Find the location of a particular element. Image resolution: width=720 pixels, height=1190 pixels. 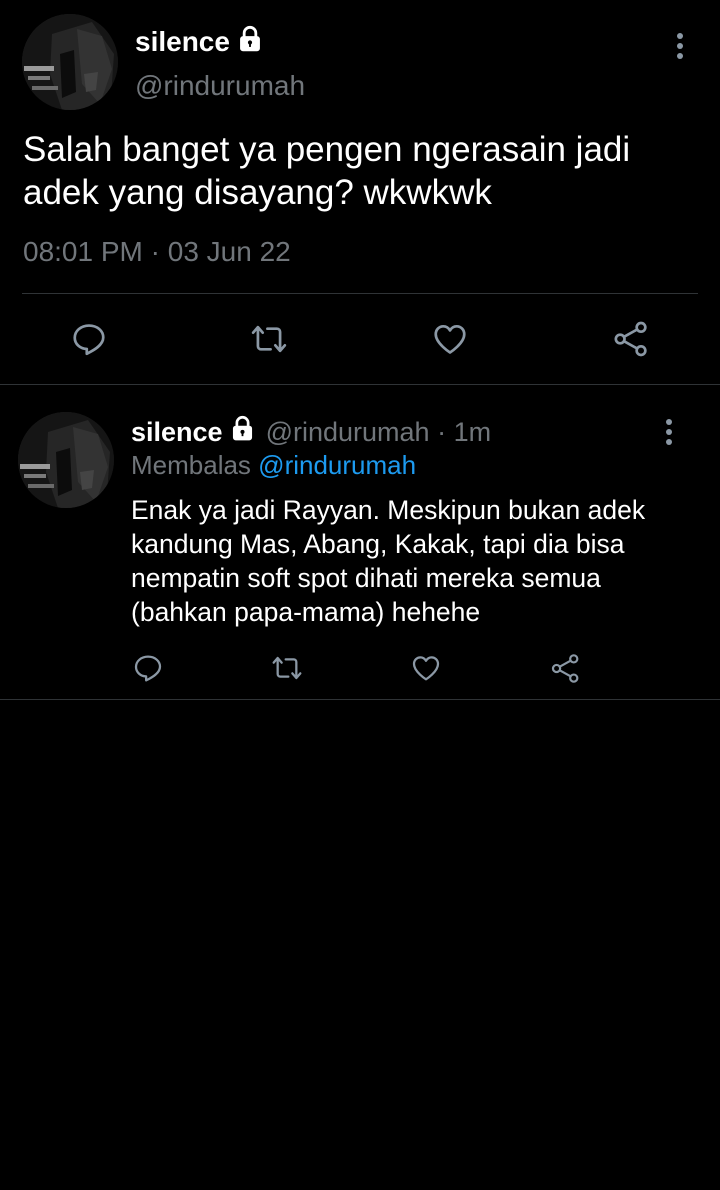

reply-age: 1m is located at coordinates (472, 431).